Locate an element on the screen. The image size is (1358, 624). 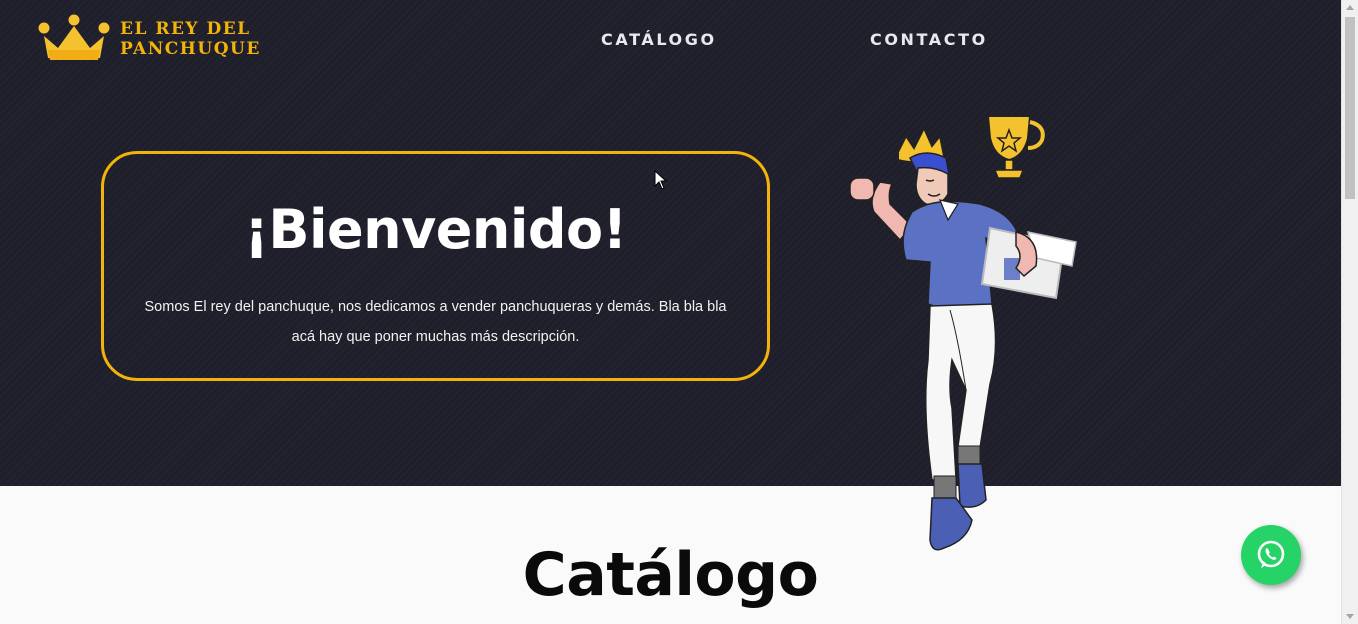
brand-logo: EL REY DEL PANCHUQUE is located at coordinates (154, 39).